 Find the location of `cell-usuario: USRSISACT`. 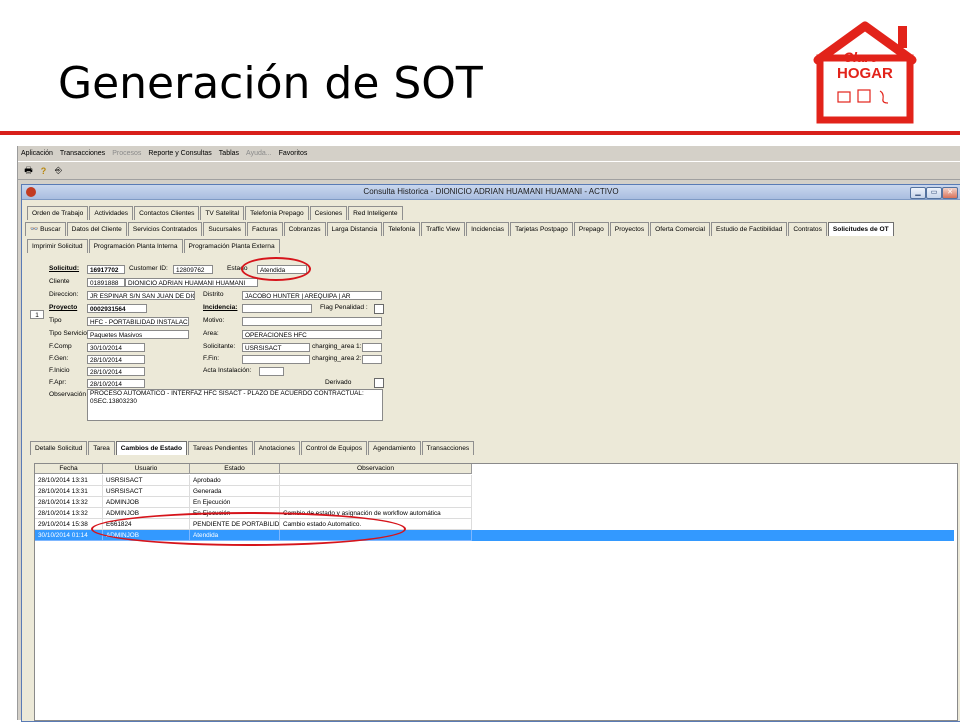

cell-usuario: USRSISACT is located at coordinates (146, 480).